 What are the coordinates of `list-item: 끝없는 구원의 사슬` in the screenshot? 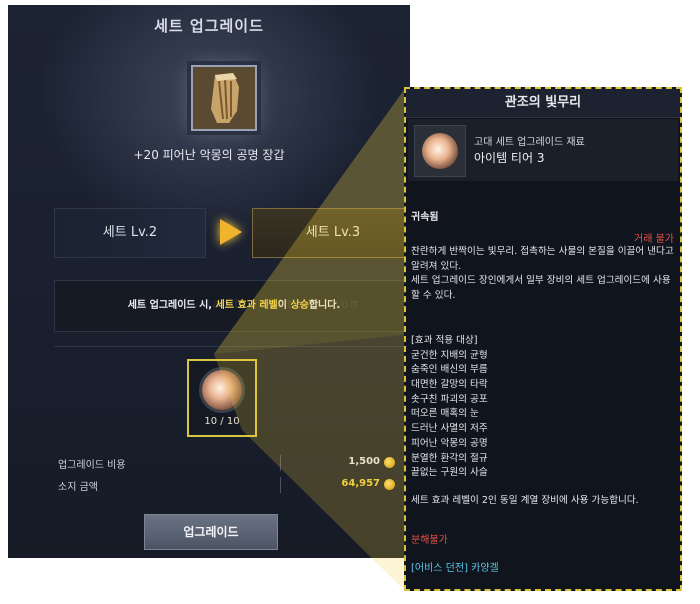 It's located at (449, 473).